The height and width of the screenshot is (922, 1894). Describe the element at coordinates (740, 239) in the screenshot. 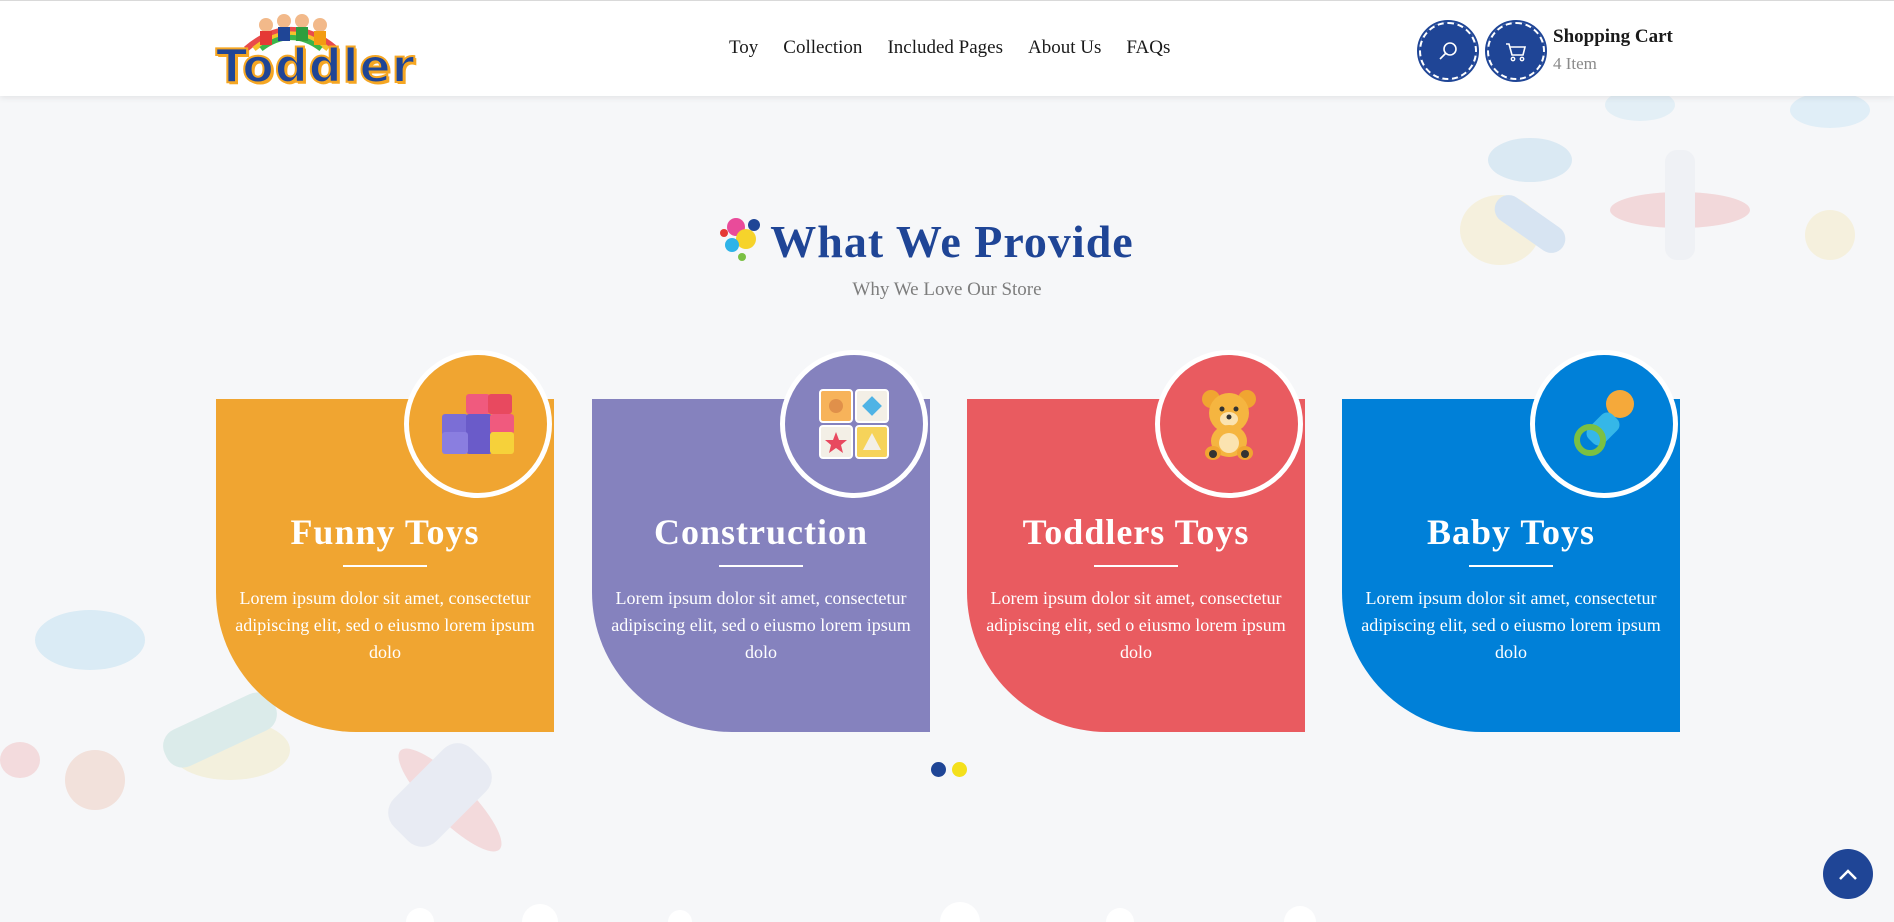

I see `paint-splash-icon` at that location.